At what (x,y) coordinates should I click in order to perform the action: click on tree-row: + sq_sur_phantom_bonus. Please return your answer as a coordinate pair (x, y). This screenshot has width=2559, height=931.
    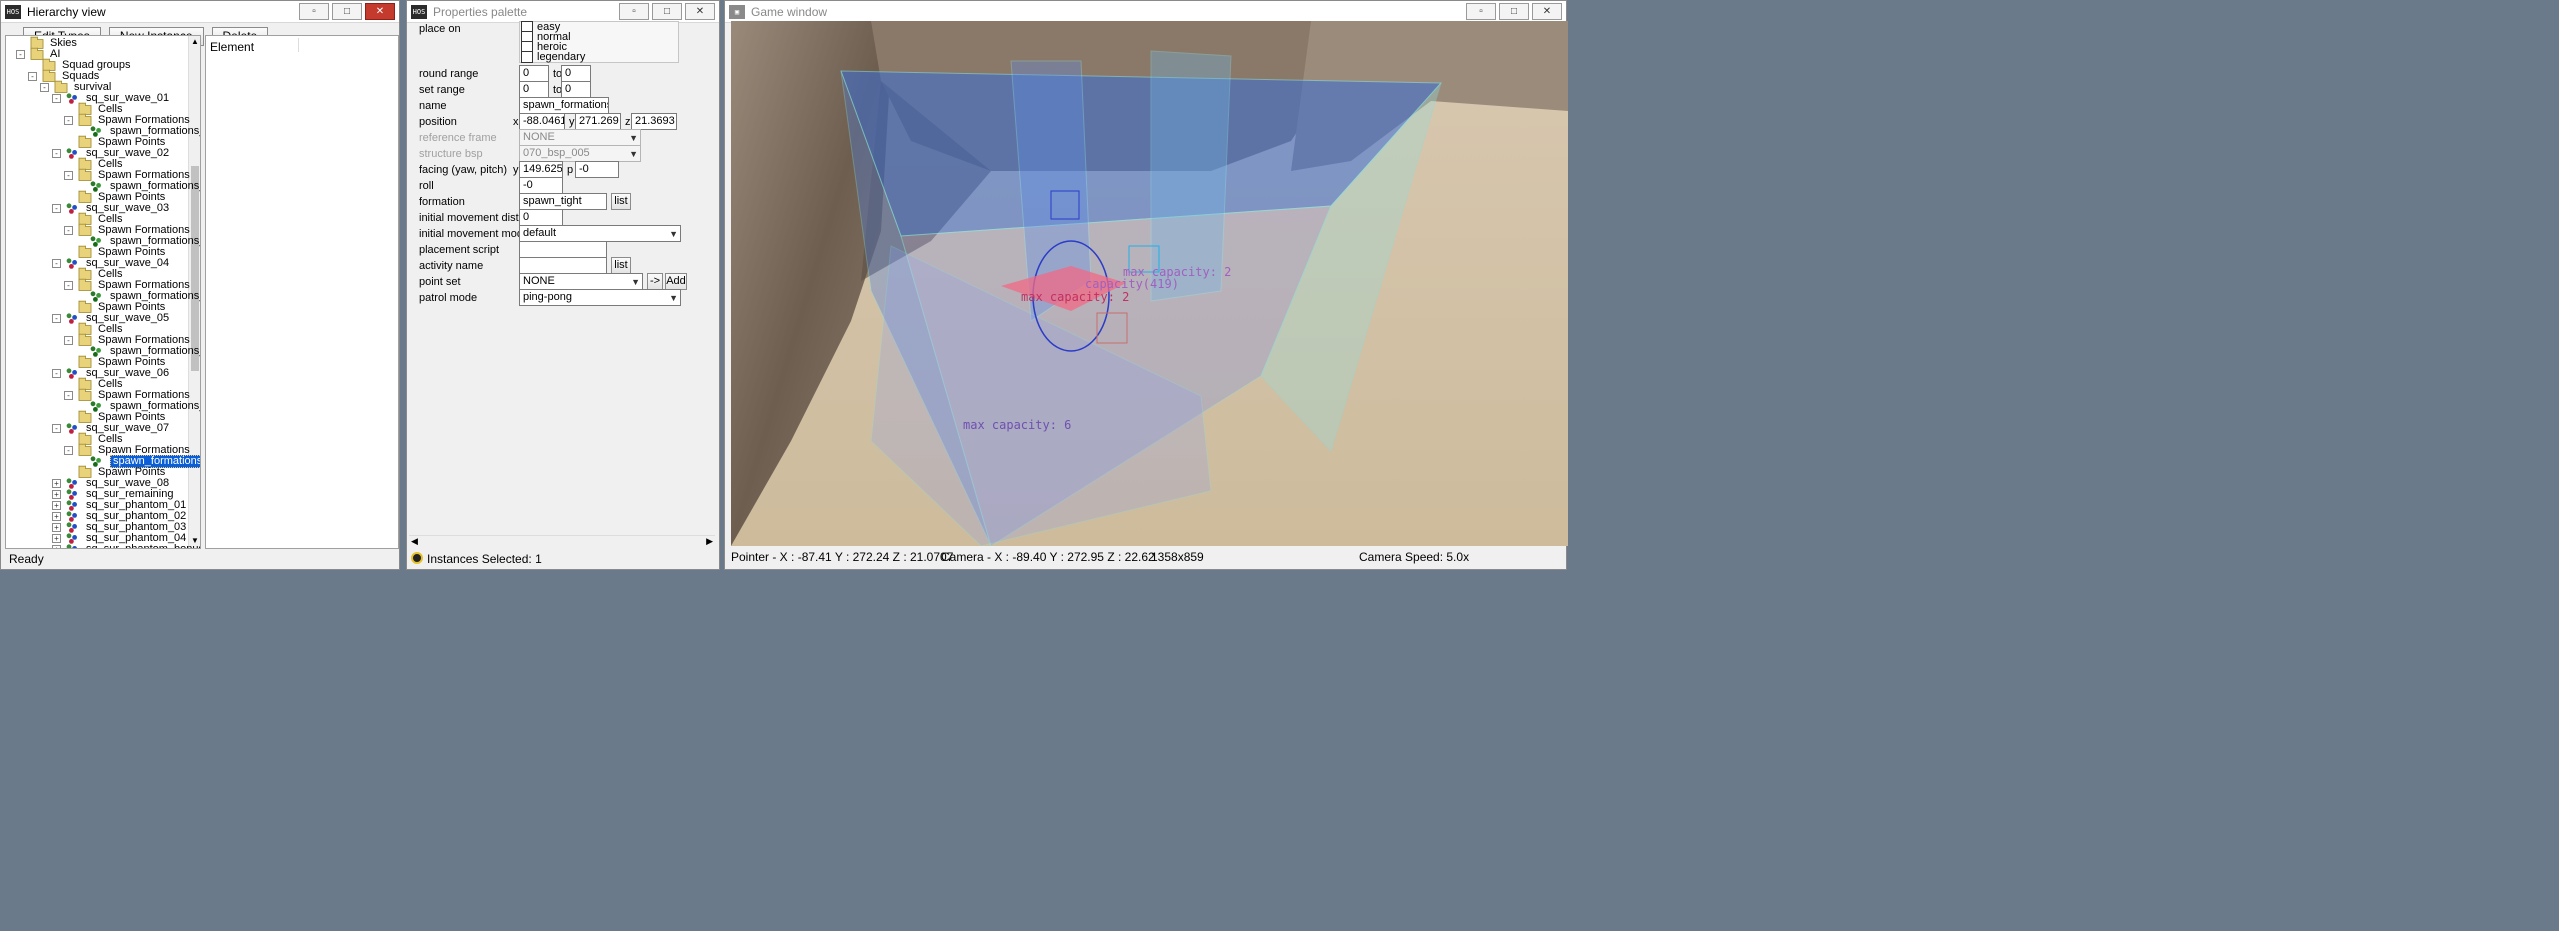
    Looking at the image, I should click on (126, 546).